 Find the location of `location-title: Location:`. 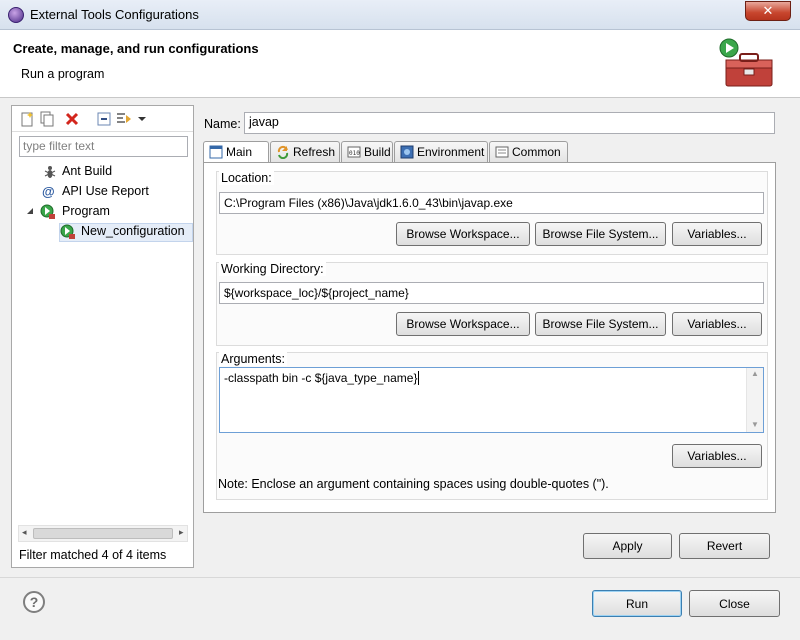

location-title: Location: is located at coordinates (246, 178).